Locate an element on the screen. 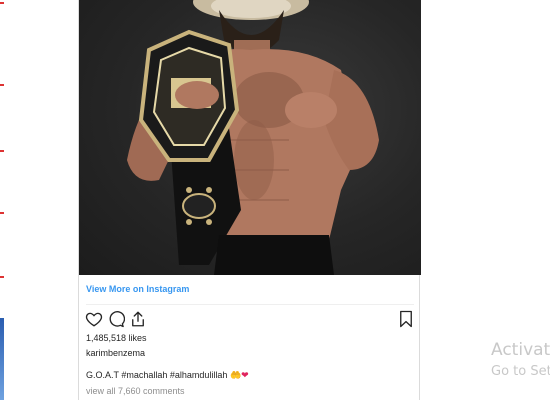  heart-outline-icon is located at coordinates (94, 319).